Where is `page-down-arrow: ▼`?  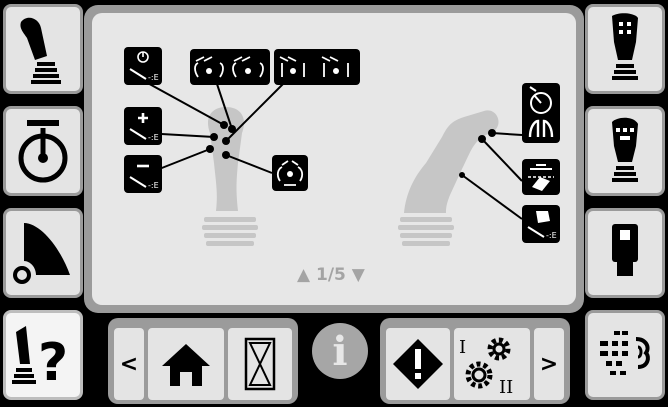
page-down-arrow: ▼ is located at coordinates (358, 275).